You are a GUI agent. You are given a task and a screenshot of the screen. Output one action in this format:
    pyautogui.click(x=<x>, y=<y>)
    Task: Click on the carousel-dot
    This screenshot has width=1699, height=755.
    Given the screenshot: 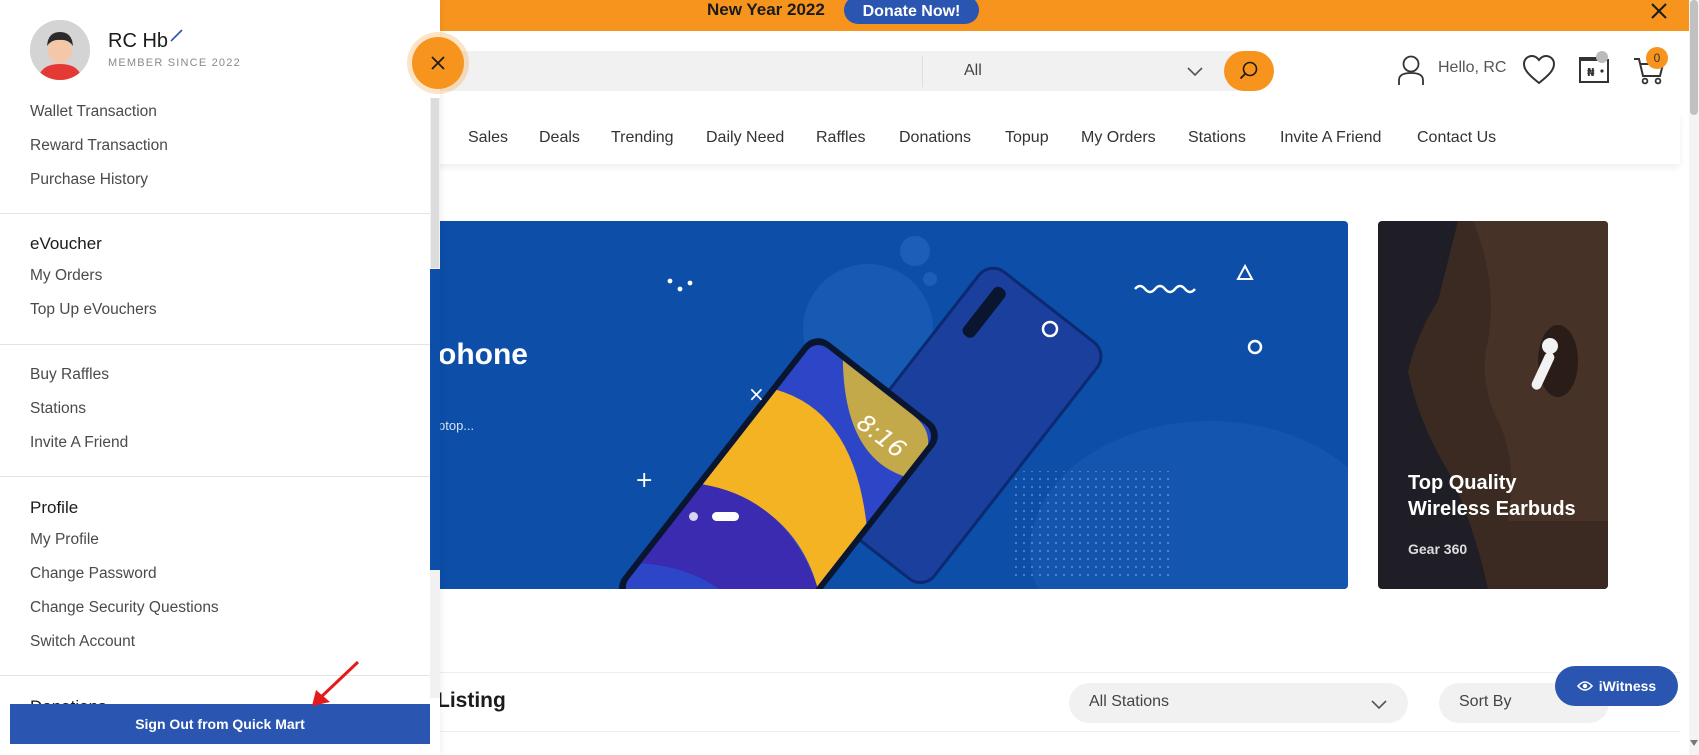 What is the action you would take?
    pyautogui.click(x=693, y=516)
    